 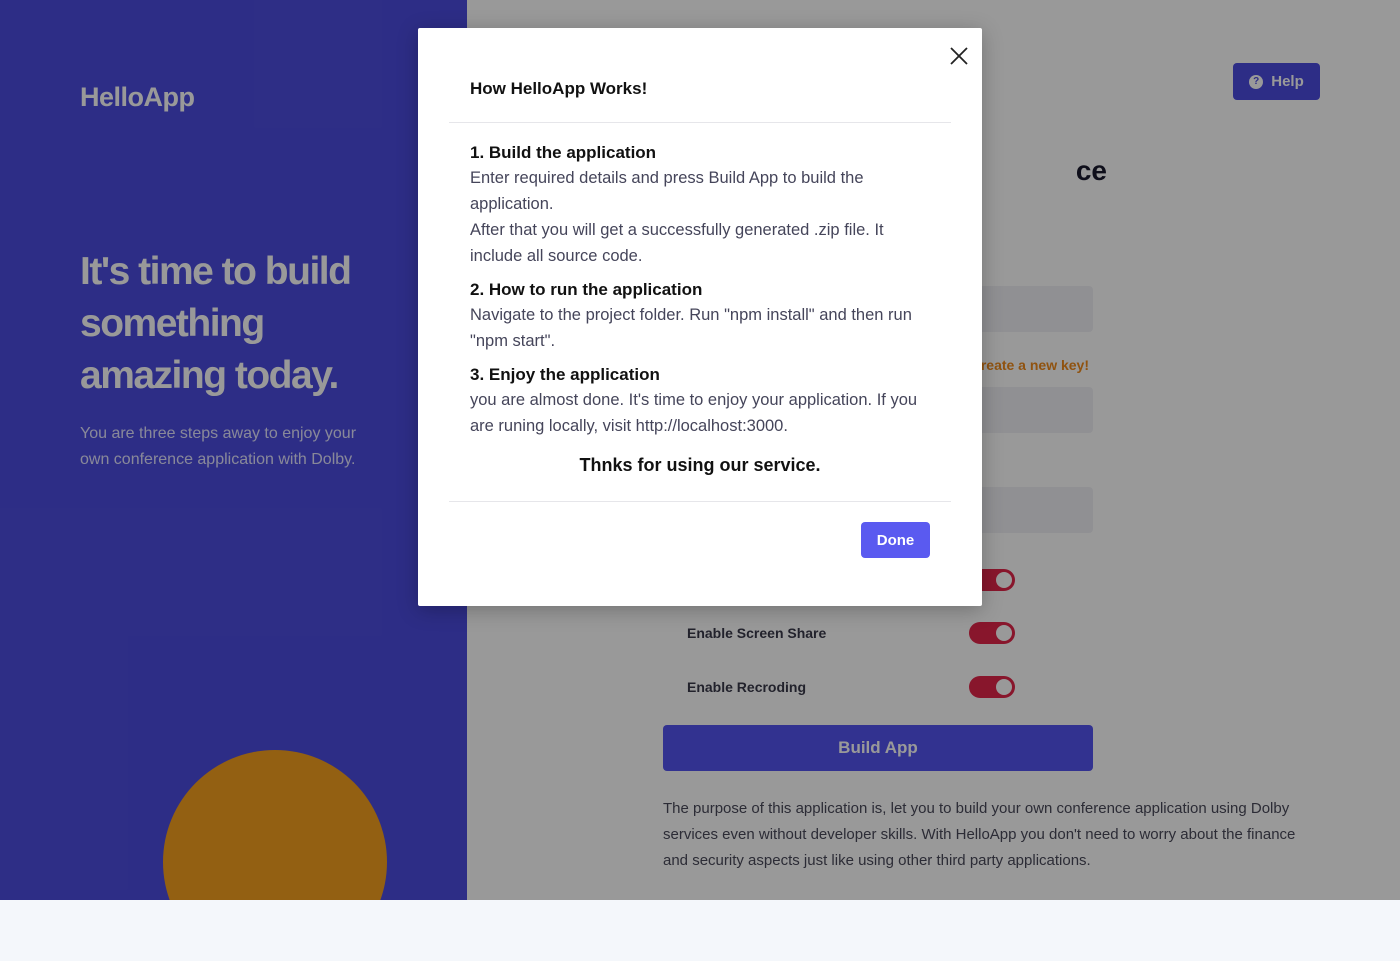 I want to click on step-title: 3. Enjoy the application, so click(x=565, y=374).